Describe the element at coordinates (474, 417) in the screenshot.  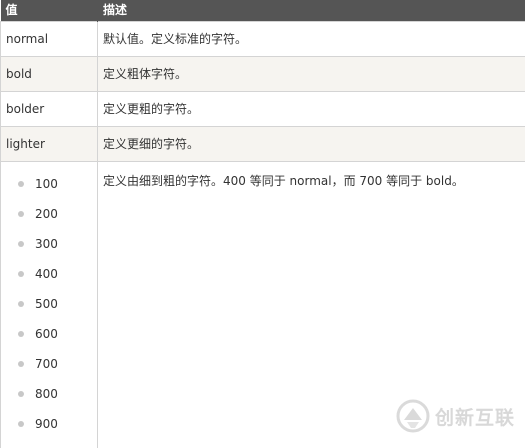
I see `watermark-text: 创新互联` at that location.